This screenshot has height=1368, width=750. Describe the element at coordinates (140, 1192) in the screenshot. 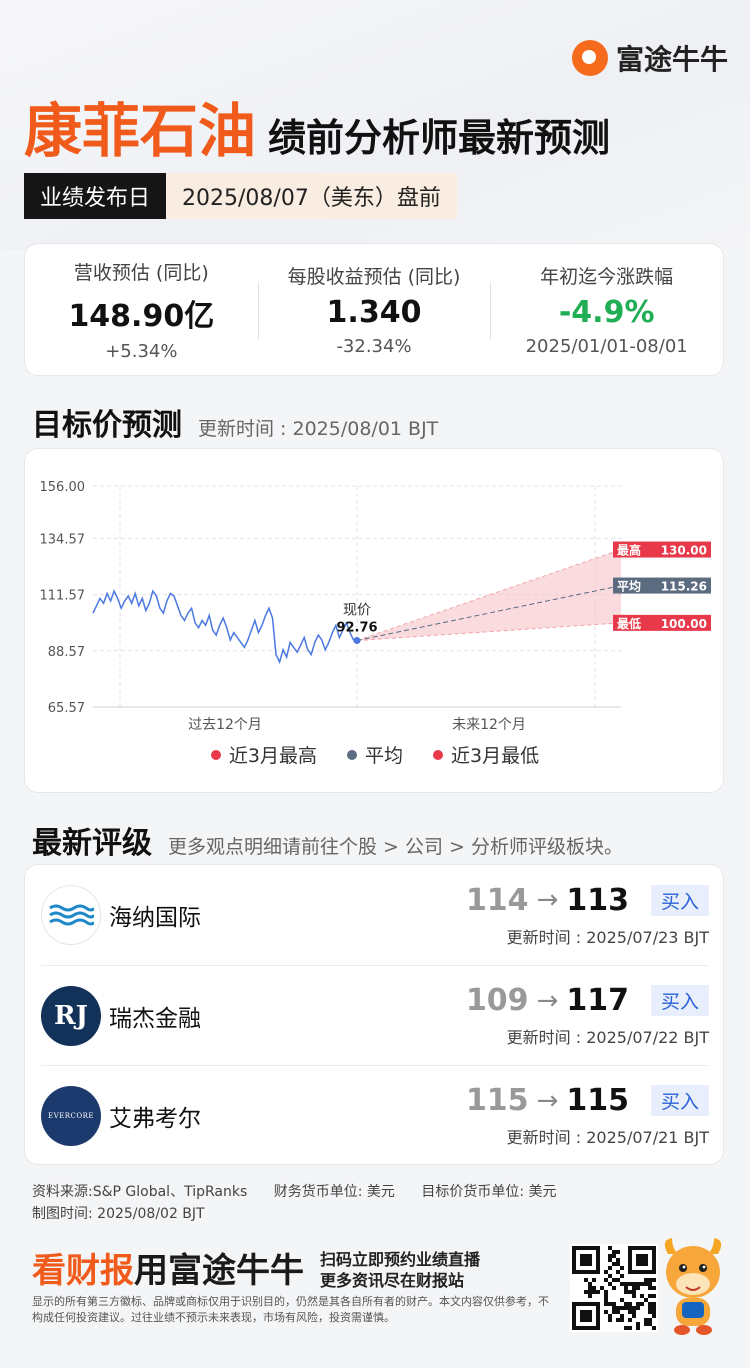

I see `data-source: 资料来源:S&P Global、TipRanks` at that location.